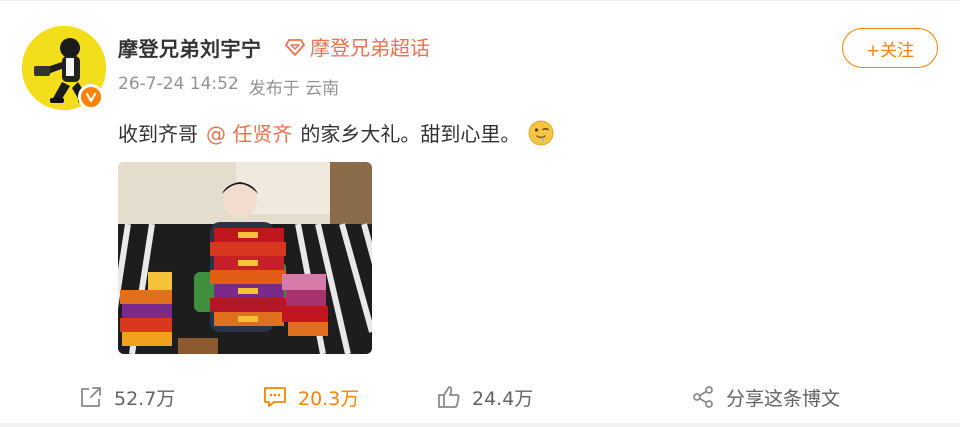  I want to click on post-text: 收到齐哥 @ 任贤齐 的家乡大礼。甜到心里。, so click(336, 132).